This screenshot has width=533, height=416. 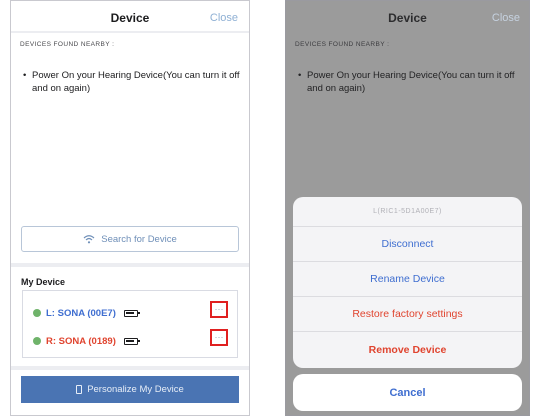 I want to click on rename-device-button: Rename Device, so click(x=407, y=279).